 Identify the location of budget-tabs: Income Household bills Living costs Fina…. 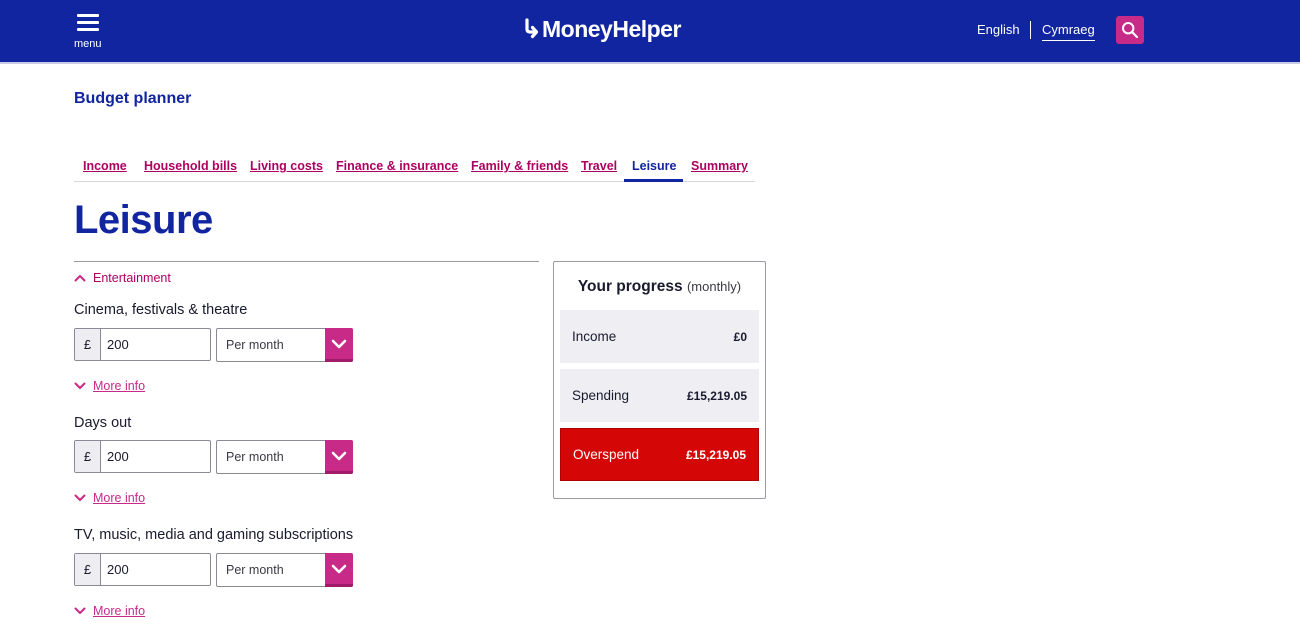
(414, 167).